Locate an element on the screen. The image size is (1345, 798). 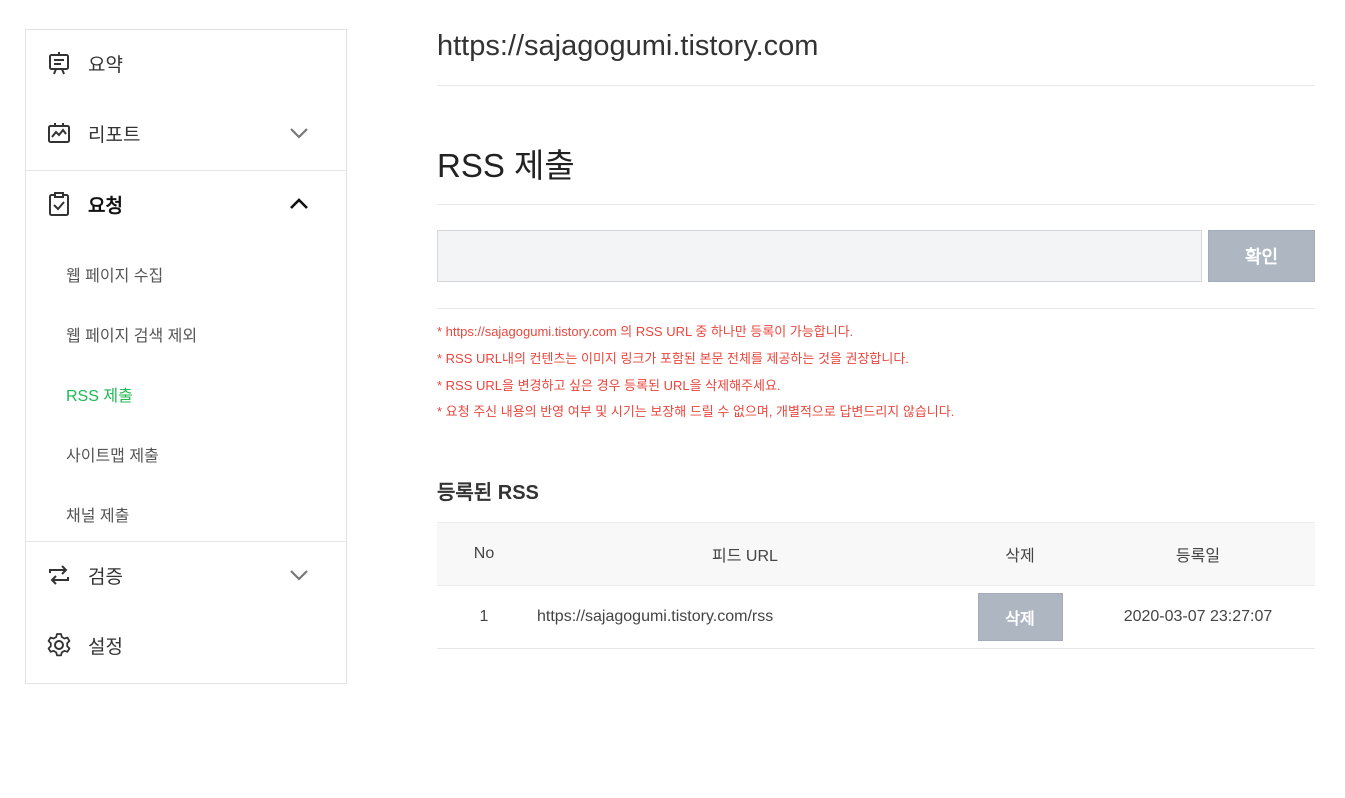
site-url-heading: https://sajagogumi.tistory.com is located at coordinates (628, 46).